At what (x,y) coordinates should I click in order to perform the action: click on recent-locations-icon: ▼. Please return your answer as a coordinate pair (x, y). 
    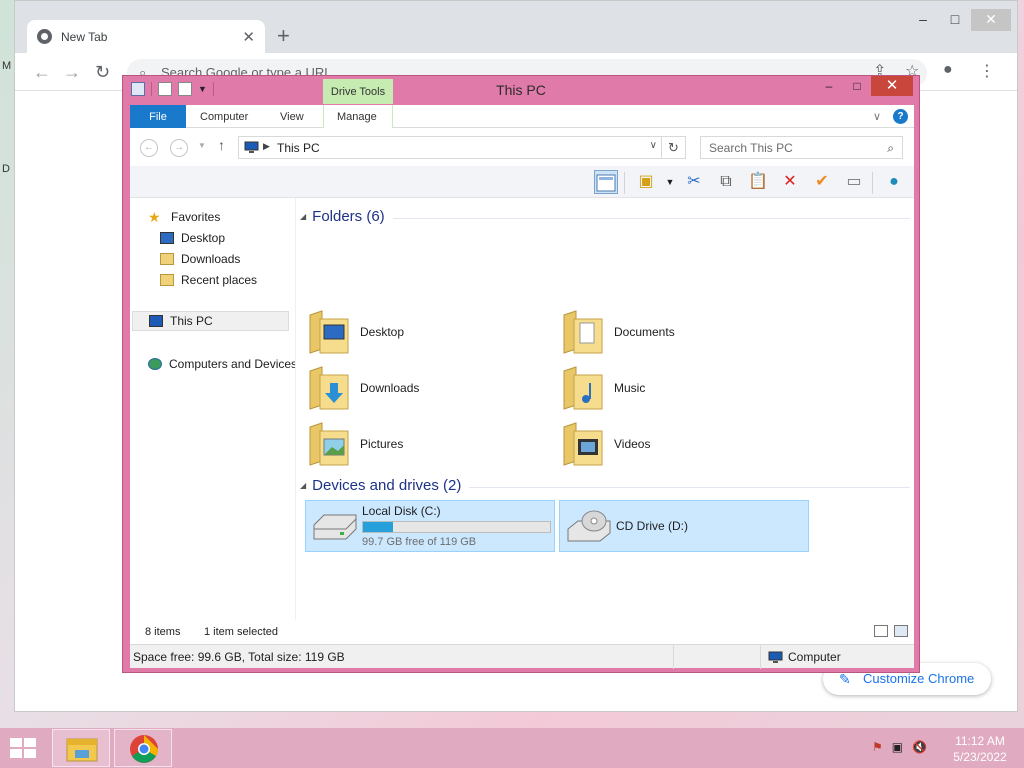
    Looking at the image, I should click on (202, 145).